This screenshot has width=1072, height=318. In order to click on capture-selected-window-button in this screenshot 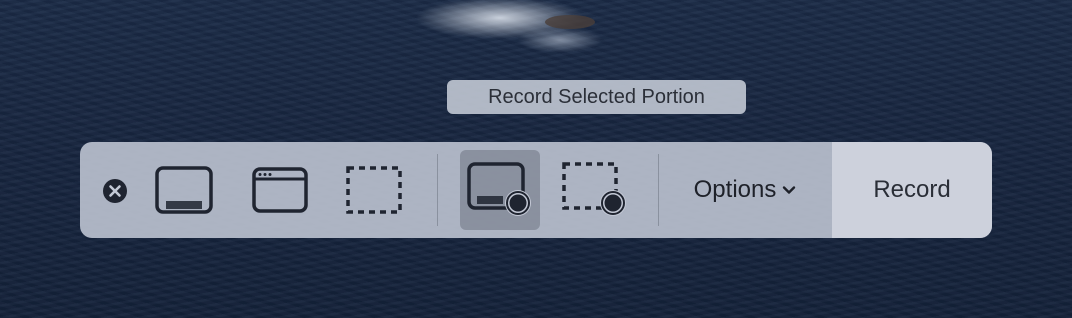, I will do `click(280, 190)`.